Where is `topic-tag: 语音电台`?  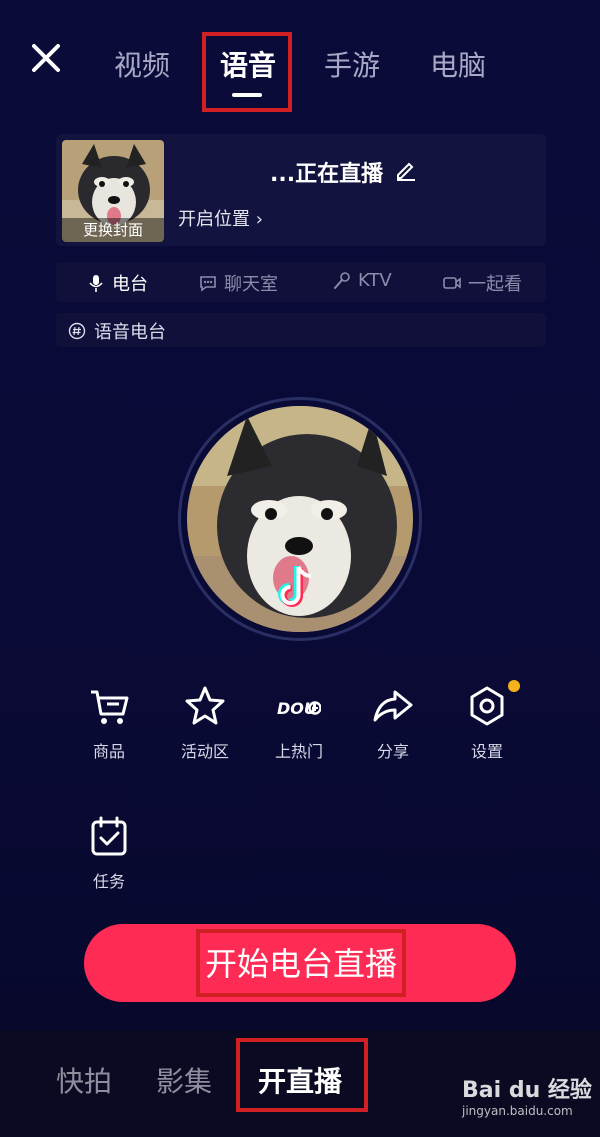
topic-tag: 语音电台 is located at coordinates (117, 331).